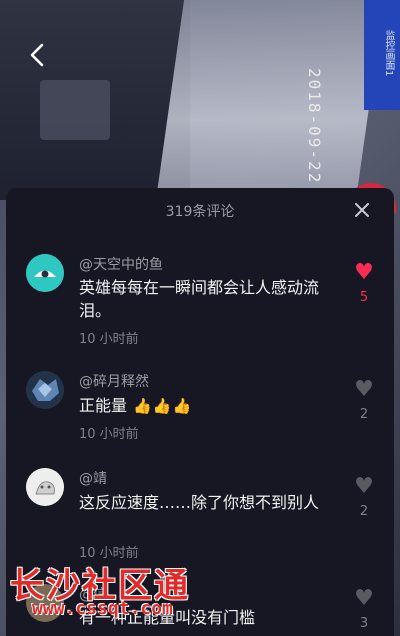 The width and height of the screenshot is (400, 636). I want to click on like-count: 3, so click(364, 623).